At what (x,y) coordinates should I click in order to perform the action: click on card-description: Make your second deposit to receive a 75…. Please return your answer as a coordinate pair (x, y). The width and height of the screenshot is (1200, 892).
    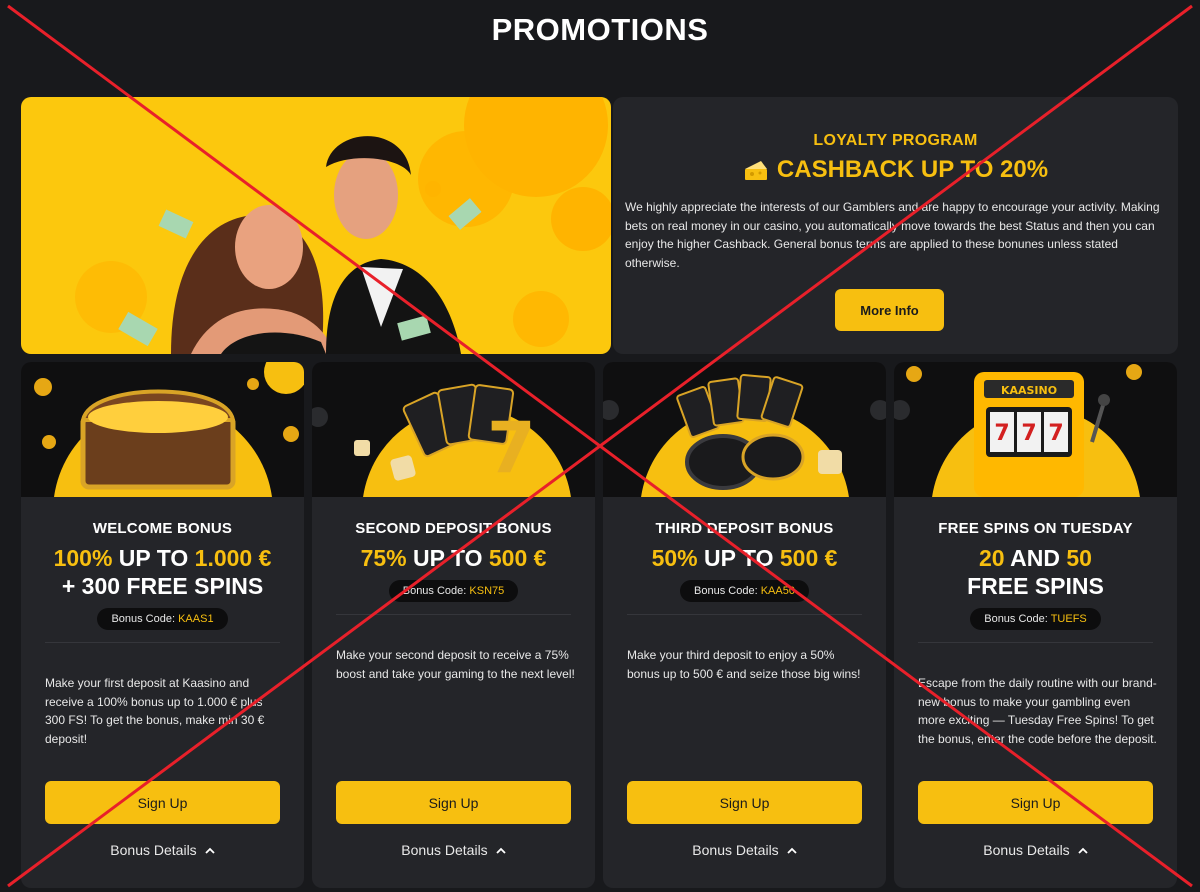
    Looking at the image, I should click on (455, 664).